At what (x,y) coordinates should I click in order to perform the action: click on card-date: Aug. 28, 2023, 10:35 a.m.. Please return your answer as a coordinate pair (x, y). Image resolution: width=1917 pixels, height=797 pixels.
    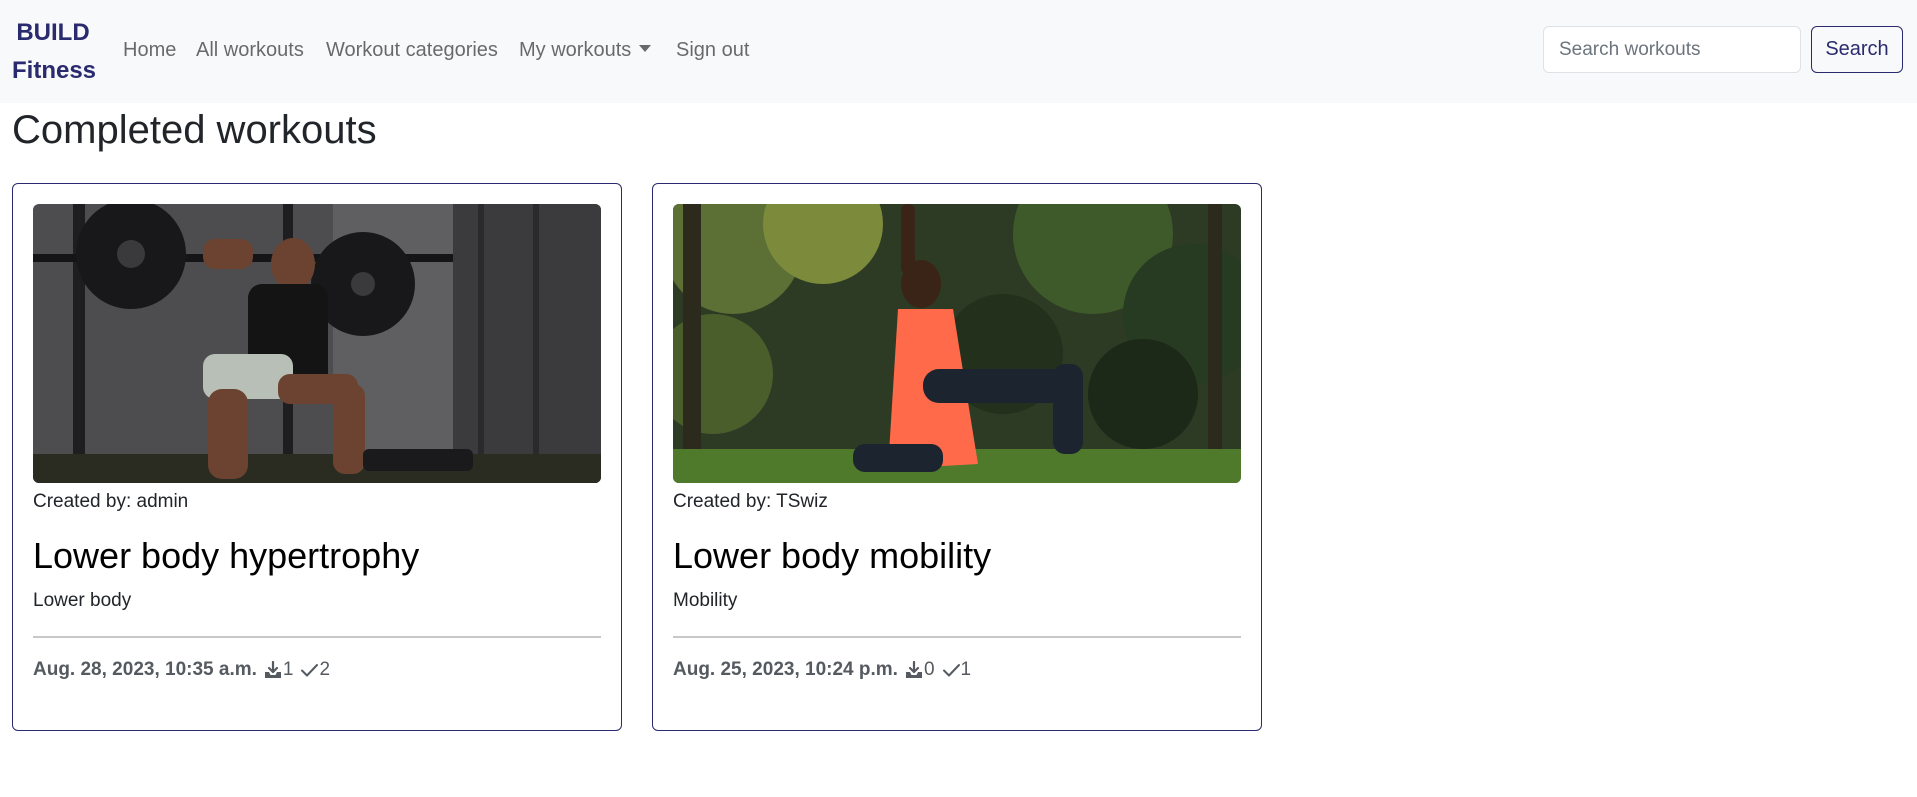
    Looking at the image, I should click on (145, 669).